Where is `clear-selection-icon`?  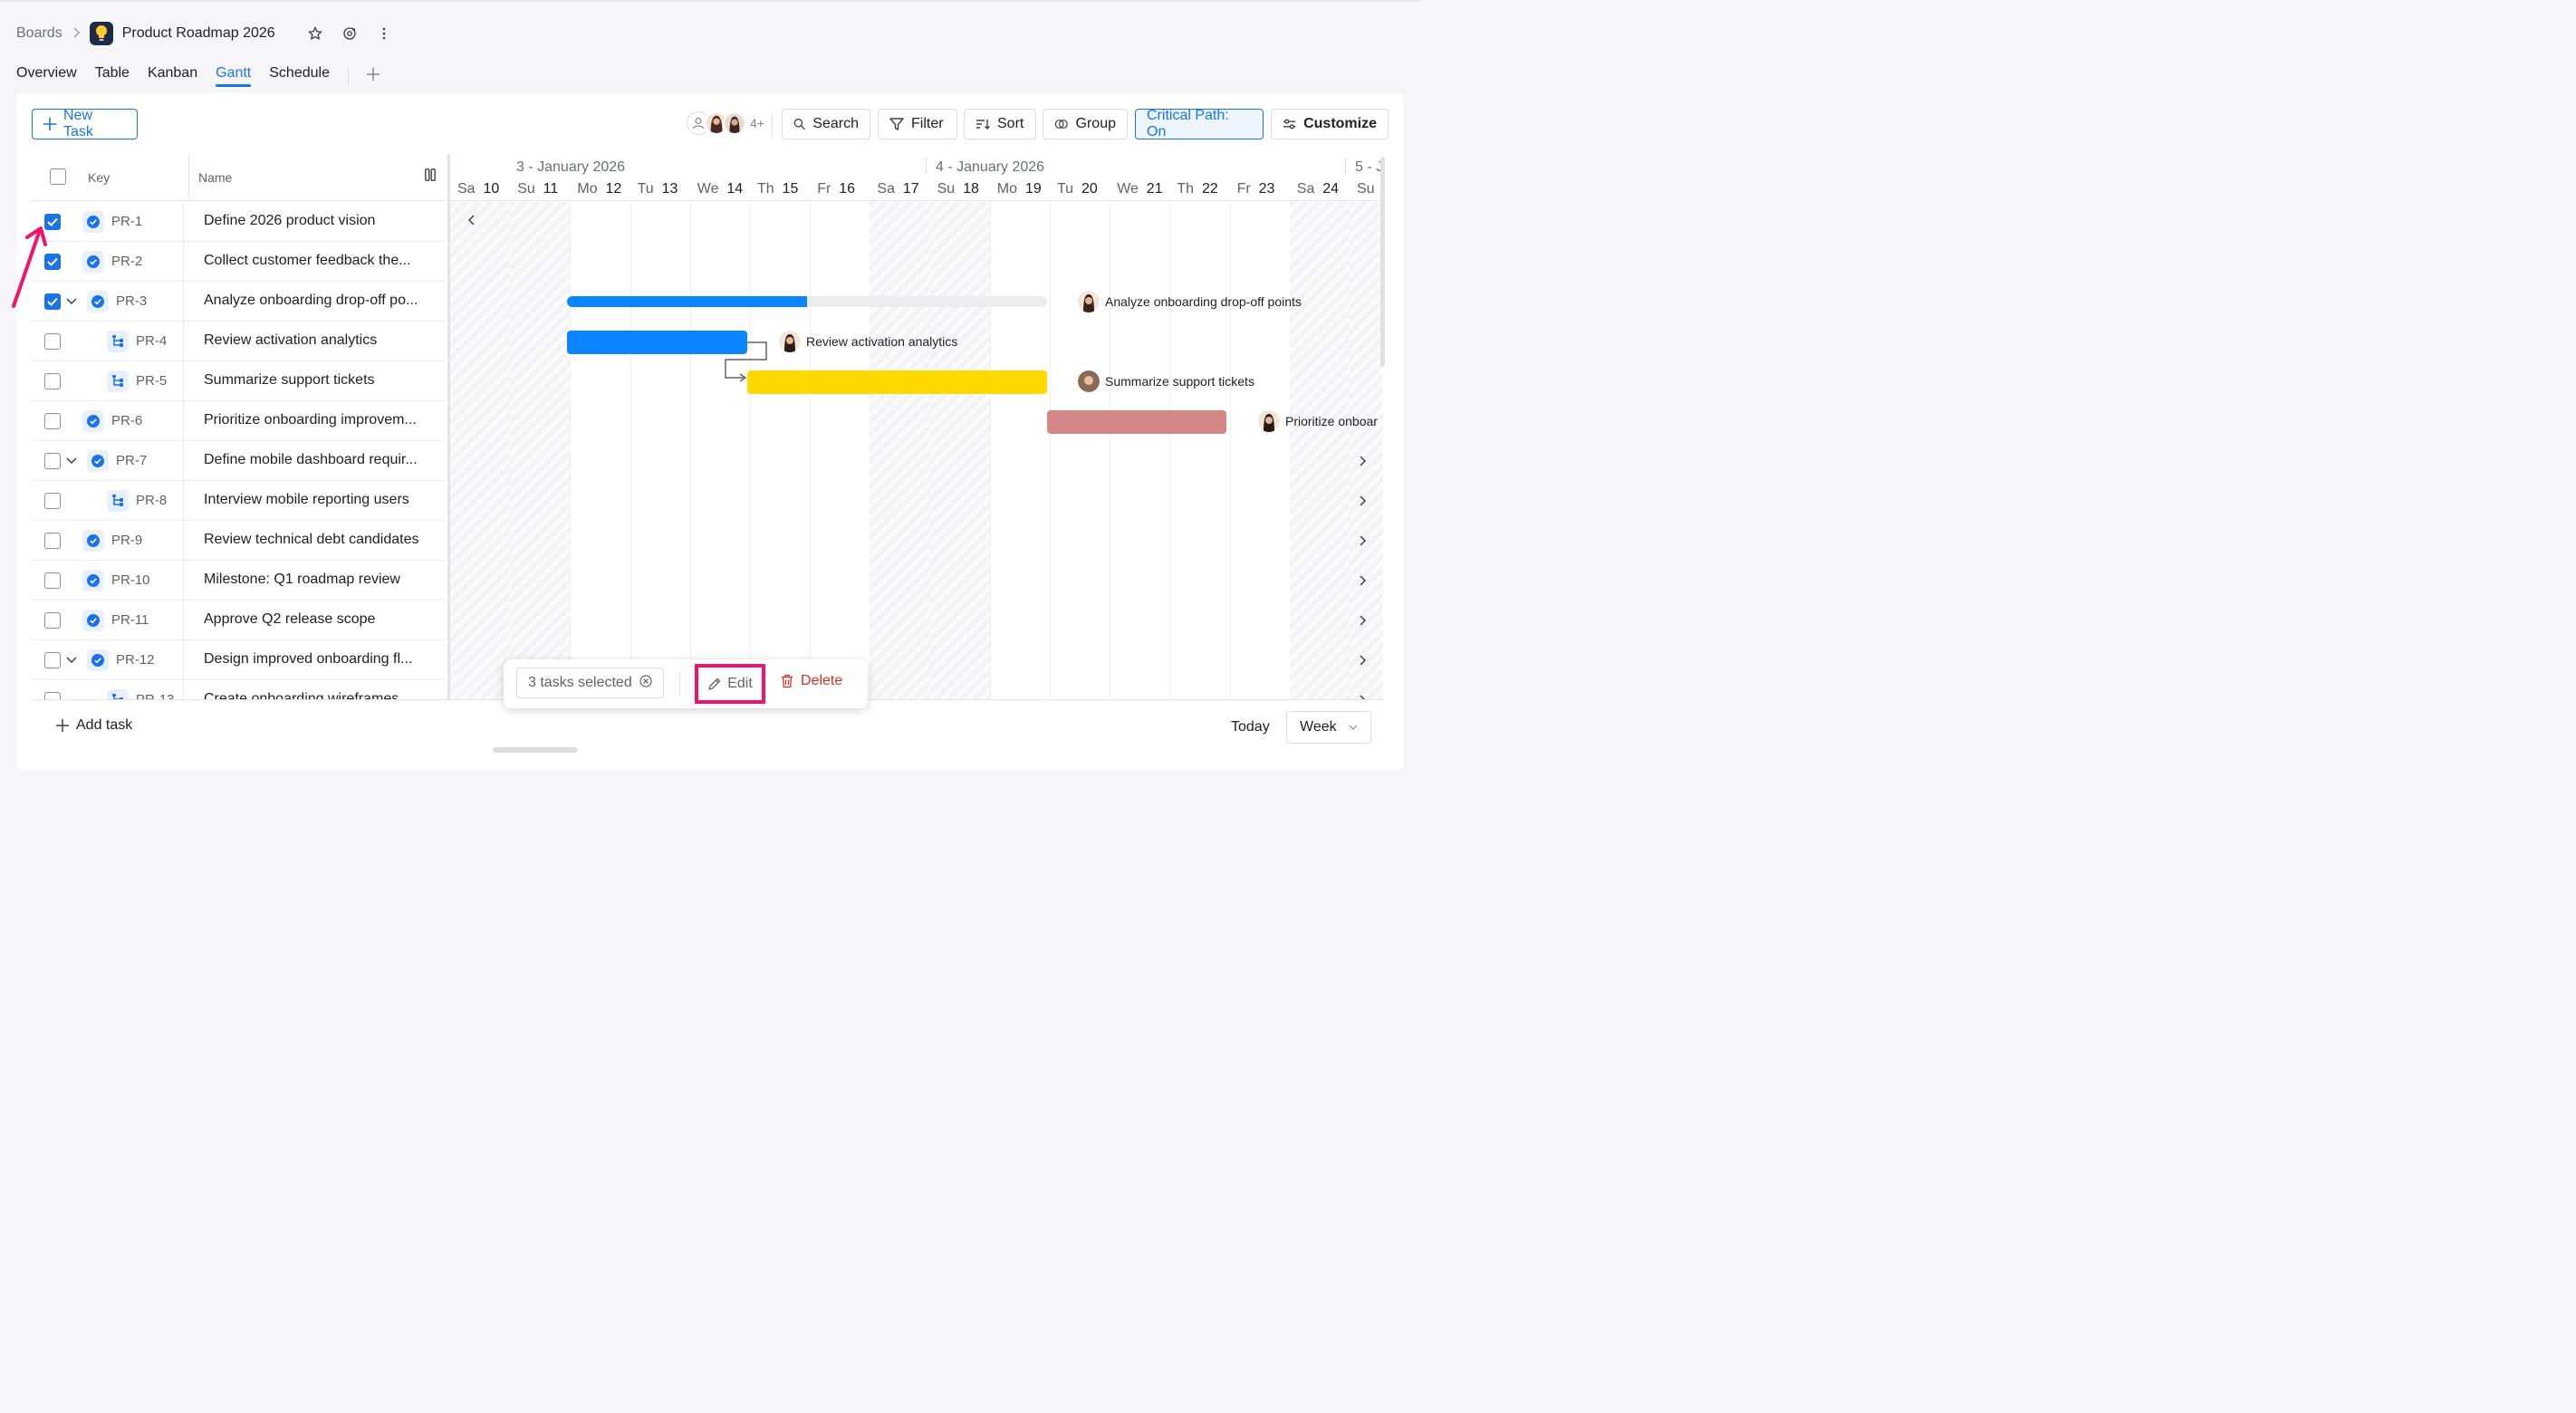 clear-selection-icon is located at coordinates (645, 683).